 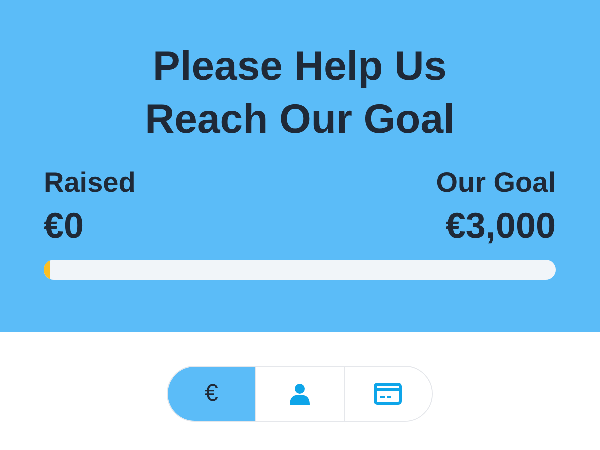 What do you see at coordinates (65, 226) in the screenshot?
I see `raised-amount: €0` at bounding box center [65, 226].